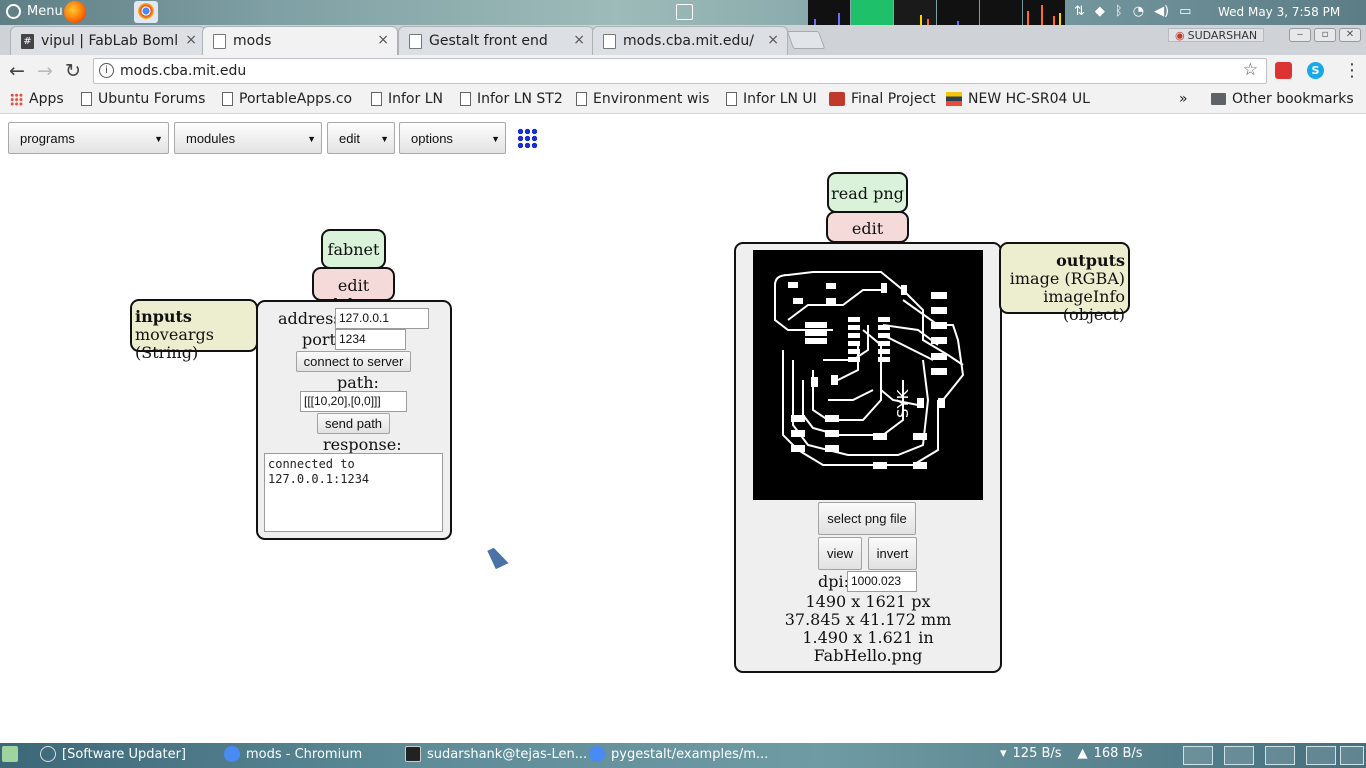 This screenshot has height=768, width=1366. I want to click on bookmark-infor-ln: Infor LN, so click(407, 99).